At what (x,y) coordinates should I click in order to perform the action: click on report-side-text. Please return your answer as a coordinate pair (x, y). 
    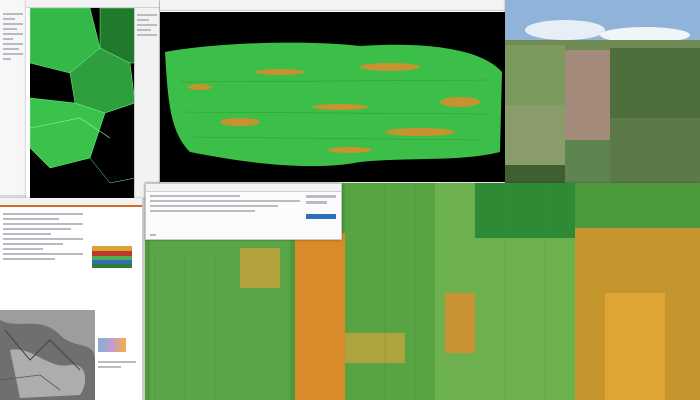
    Looking at the image, I should click on (117, 364).